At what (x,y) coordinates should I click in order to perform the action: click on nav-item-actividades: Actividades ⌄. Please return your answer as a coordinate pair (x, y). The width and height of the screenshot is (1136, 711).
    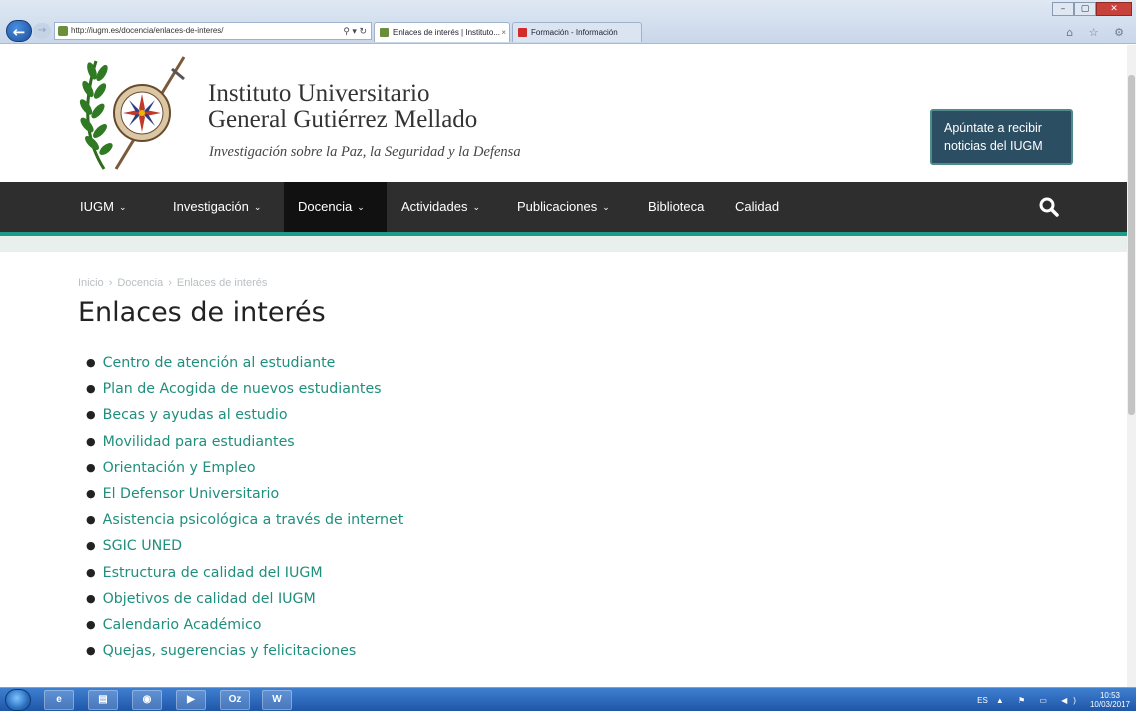
    Looking at the image, I should click on (440, 207).